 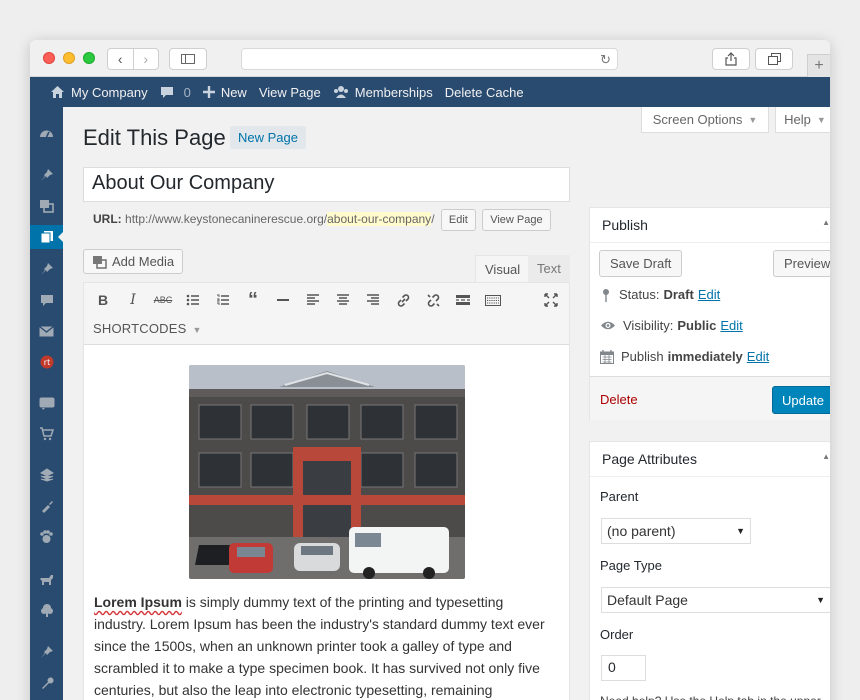 I want to click on status-value: Draft, so click(x=678, y=294).